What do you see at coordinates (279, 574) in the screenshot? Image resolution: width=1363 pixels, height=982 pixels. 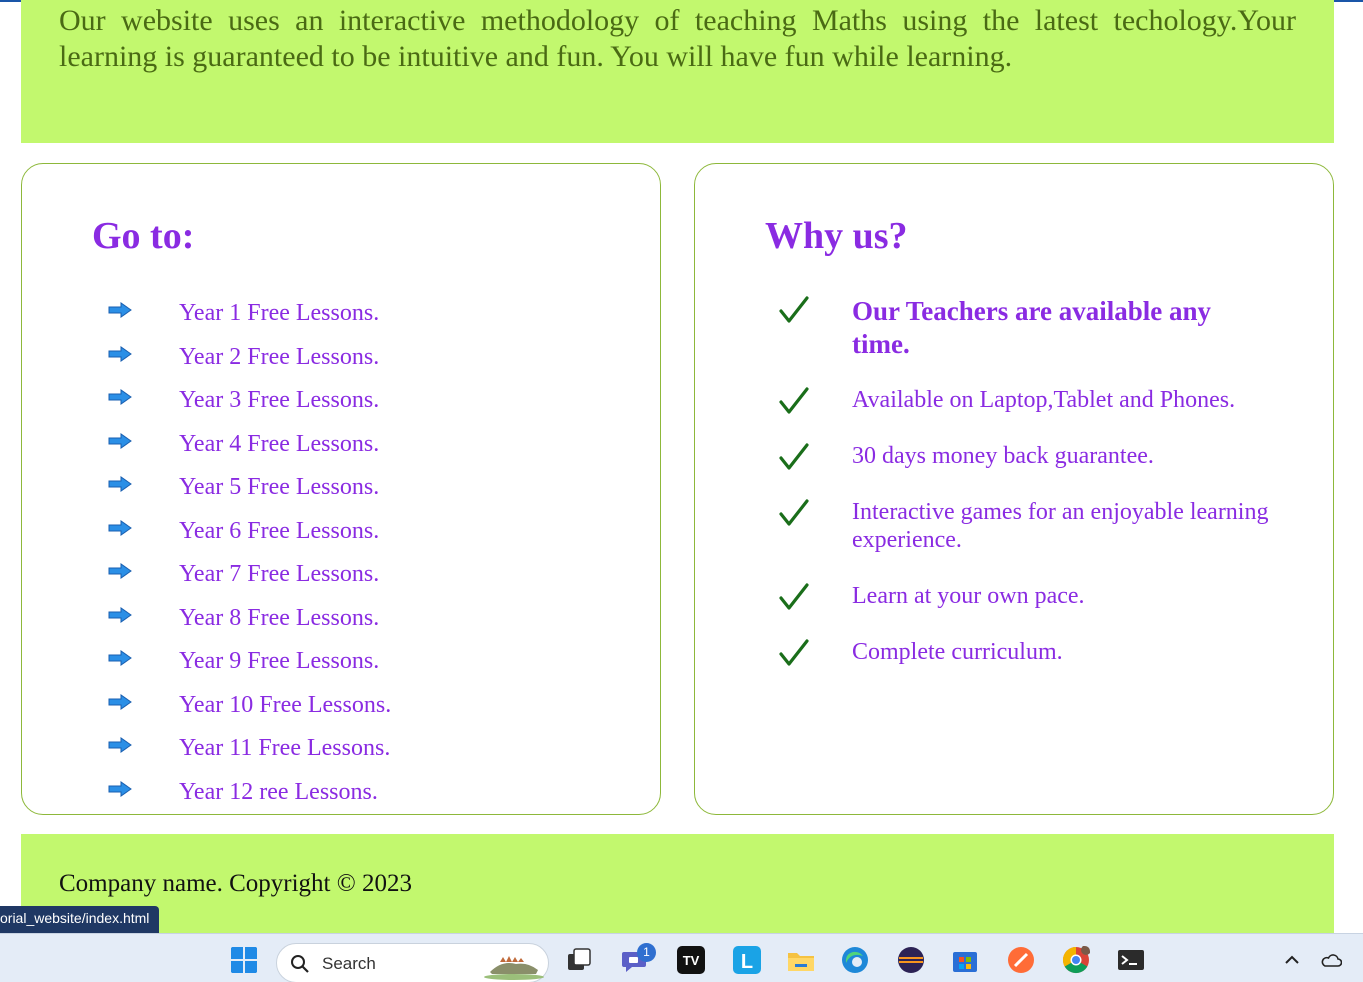 I see `lesson-link: Year 7 Free Lessons.` at bounding box center [279, 574].